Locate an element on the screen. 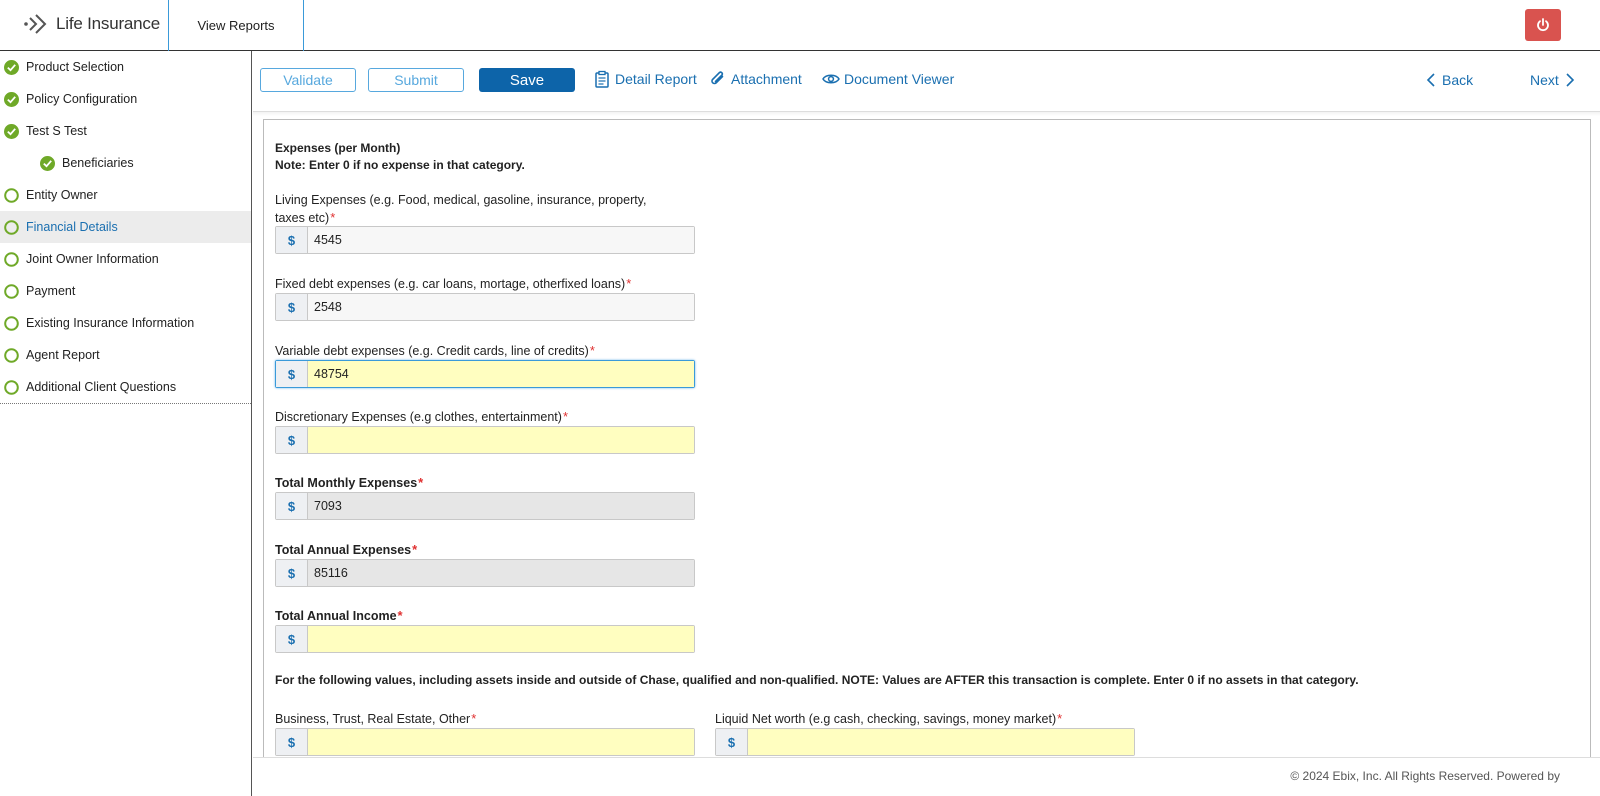  sidebar-item-payment: Payment is located at coordinates (125, 291).